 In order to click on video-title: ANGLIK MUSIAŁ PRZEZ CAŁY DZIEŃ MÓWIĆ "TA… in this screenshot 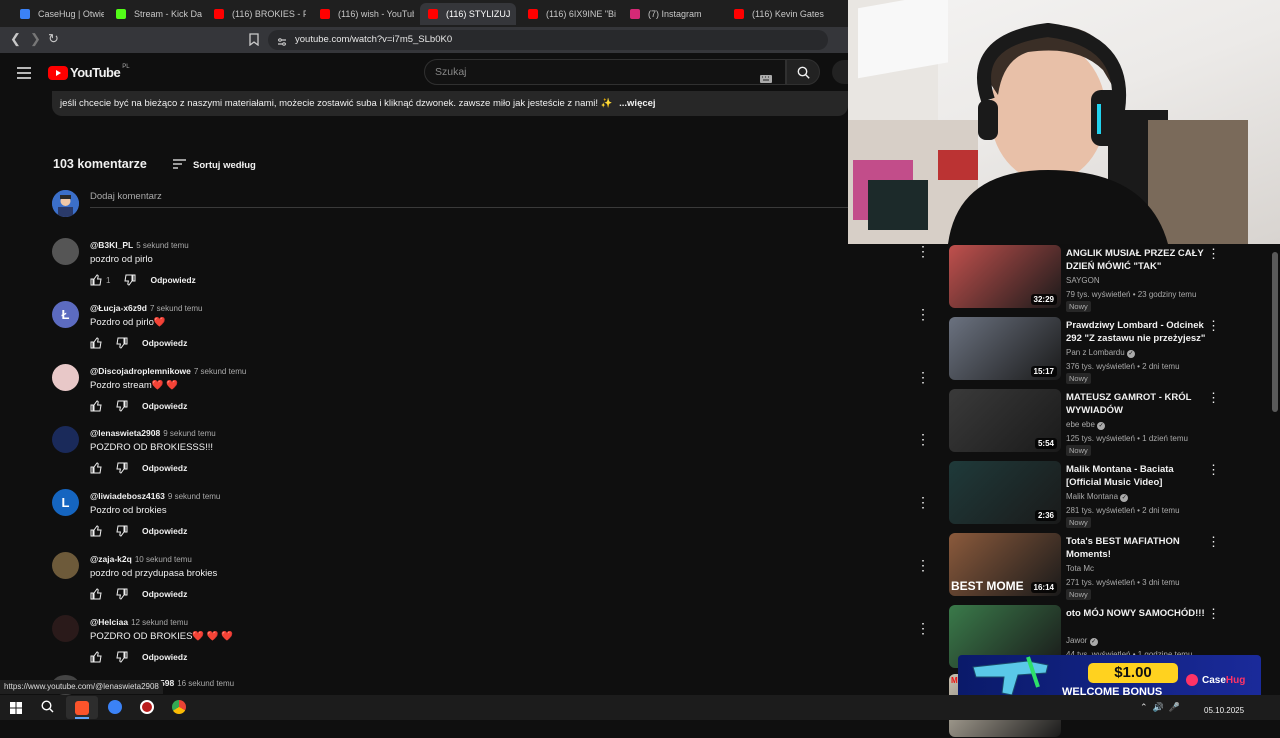, I will do `click(1136, 260)`.